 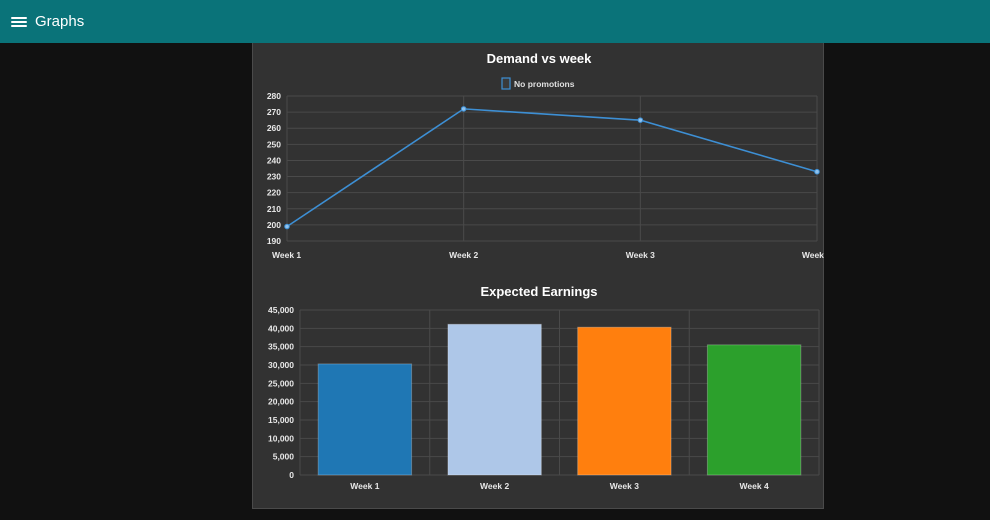 I want to click on line-chart-legend: No promotions, so click(x=538, y=83).